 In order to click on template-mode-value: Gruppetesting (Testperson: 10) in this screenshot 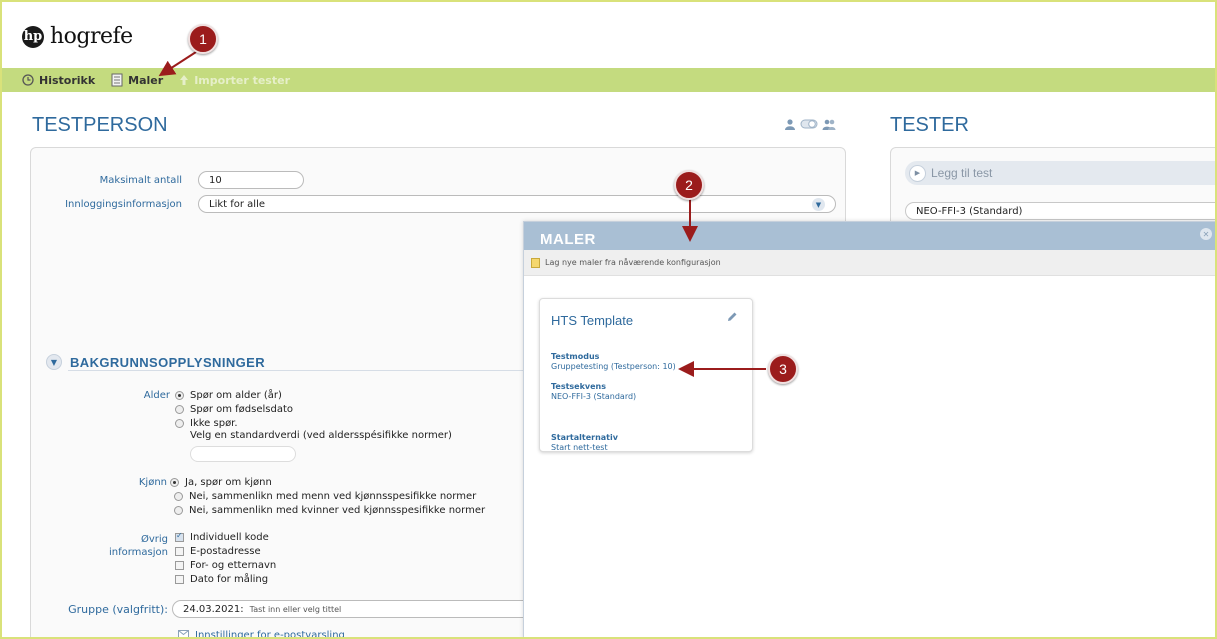, I will do `click(613, 366)`.